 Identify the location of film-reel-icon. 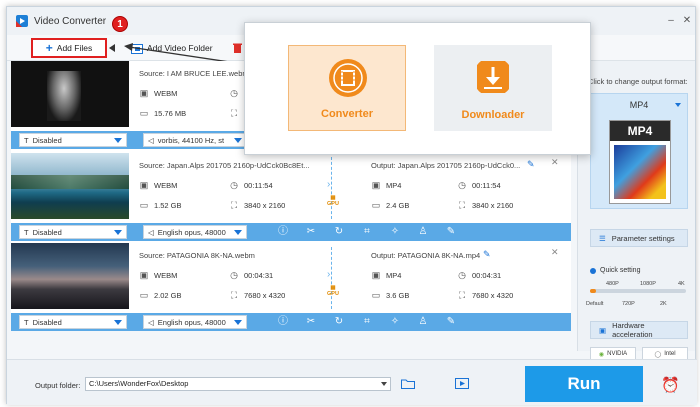
(348, 78).